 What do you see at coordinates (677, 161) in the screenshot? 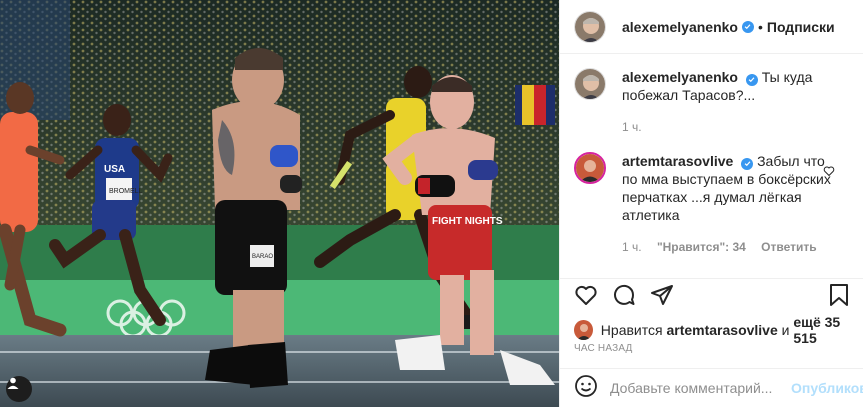
I see `comment-author: artemtarasovlive` at bounding box center [677, 161].